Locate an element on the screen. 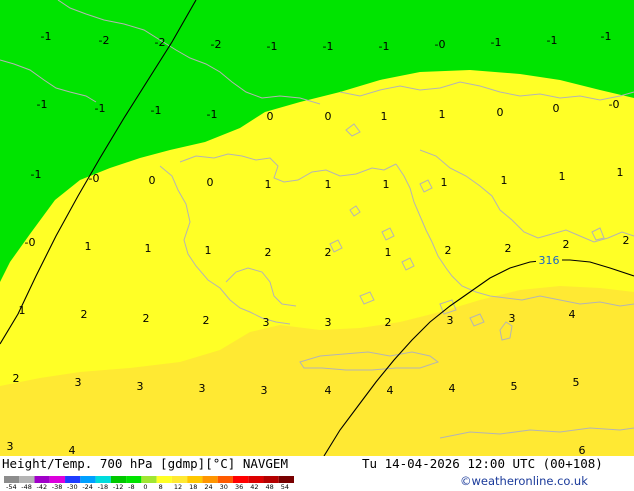  credit-link: ©weatheronline.co.uk is located at coordinates (524, 481).